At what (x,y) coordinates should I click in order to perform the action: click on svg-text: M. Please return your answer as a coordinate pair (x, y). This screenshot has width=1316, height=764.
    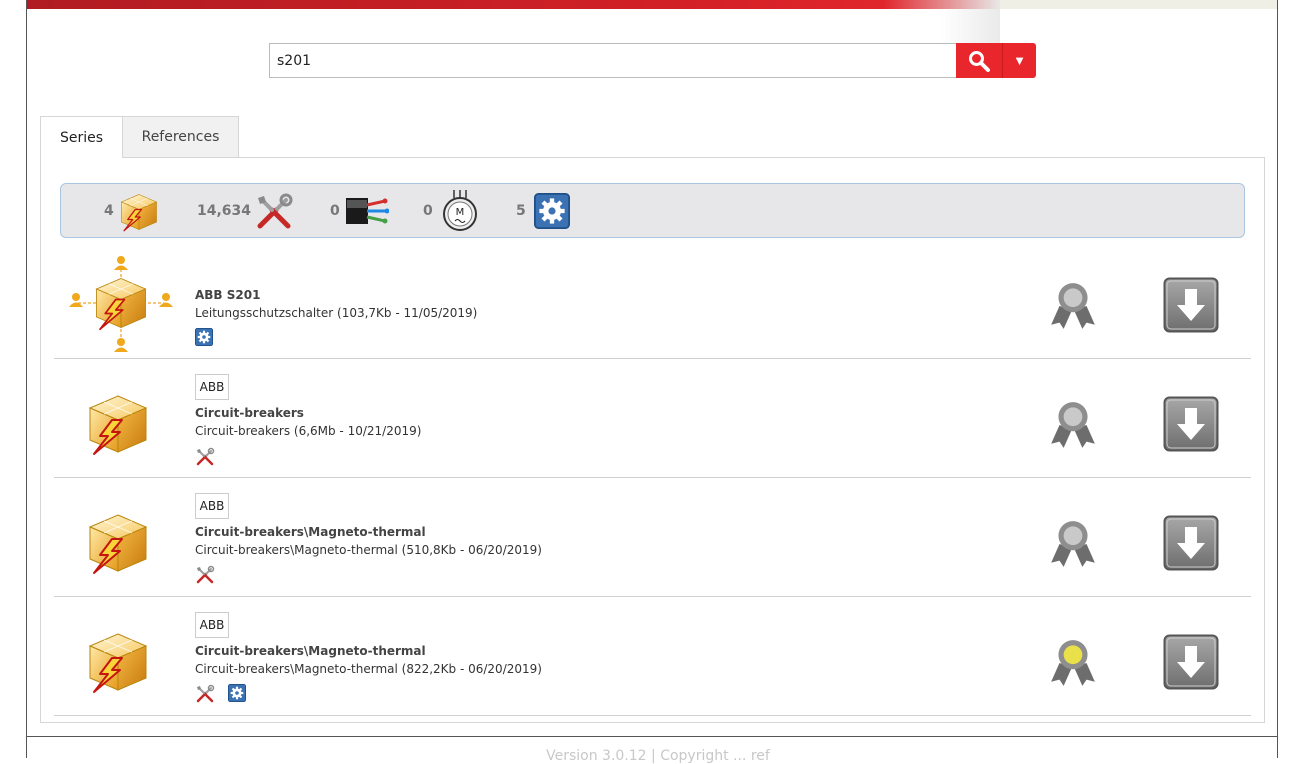
    Looking at the image, I should click on (460, 212).